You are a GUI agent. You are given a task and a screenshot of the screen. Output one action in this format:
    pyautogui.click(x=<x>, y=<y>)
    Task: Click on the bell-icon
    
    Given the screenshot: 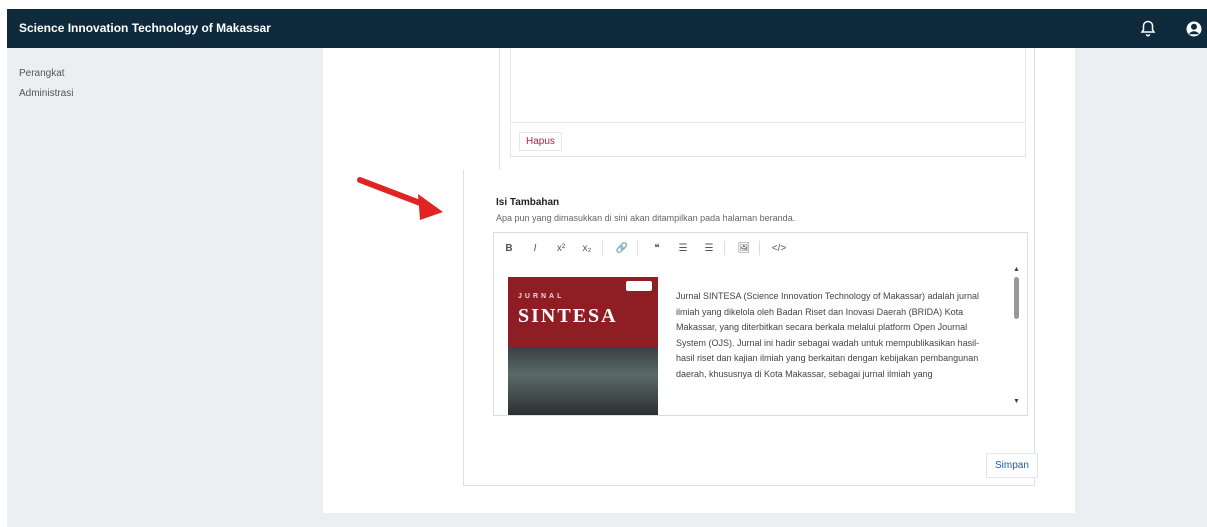 What is the action you would take?
    pyautogui.click(x=1148, y=29)
    